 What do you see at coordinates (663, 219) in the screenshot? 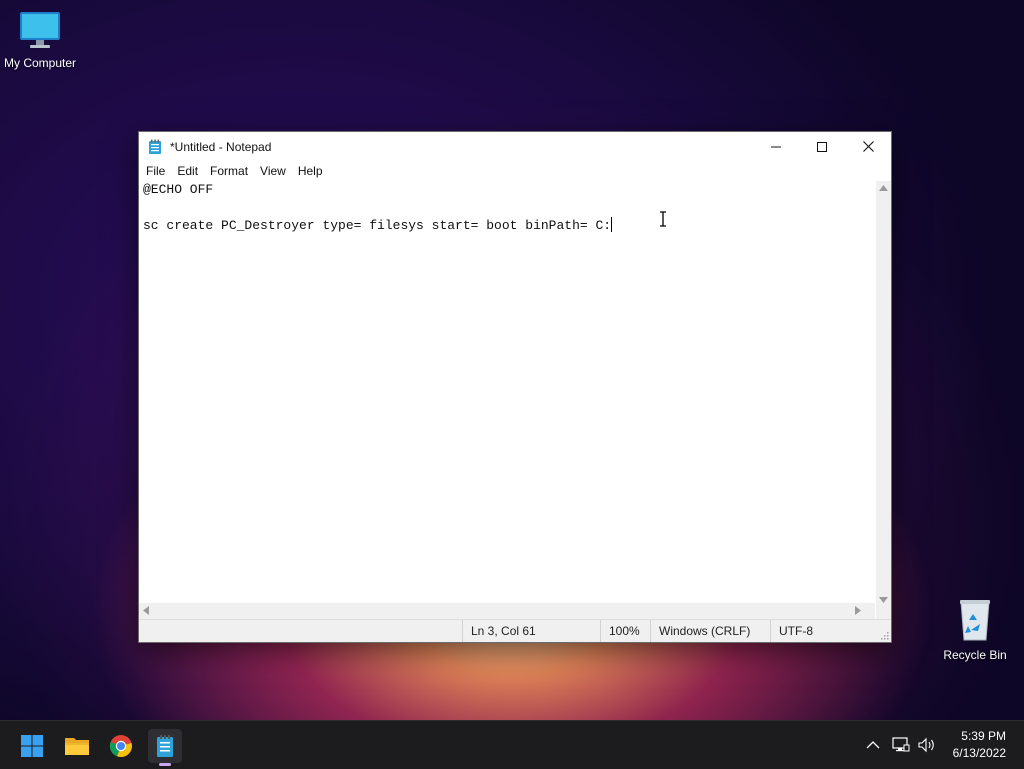
I see `ibeam-cursor-icon` at bounding box center [663, 219].